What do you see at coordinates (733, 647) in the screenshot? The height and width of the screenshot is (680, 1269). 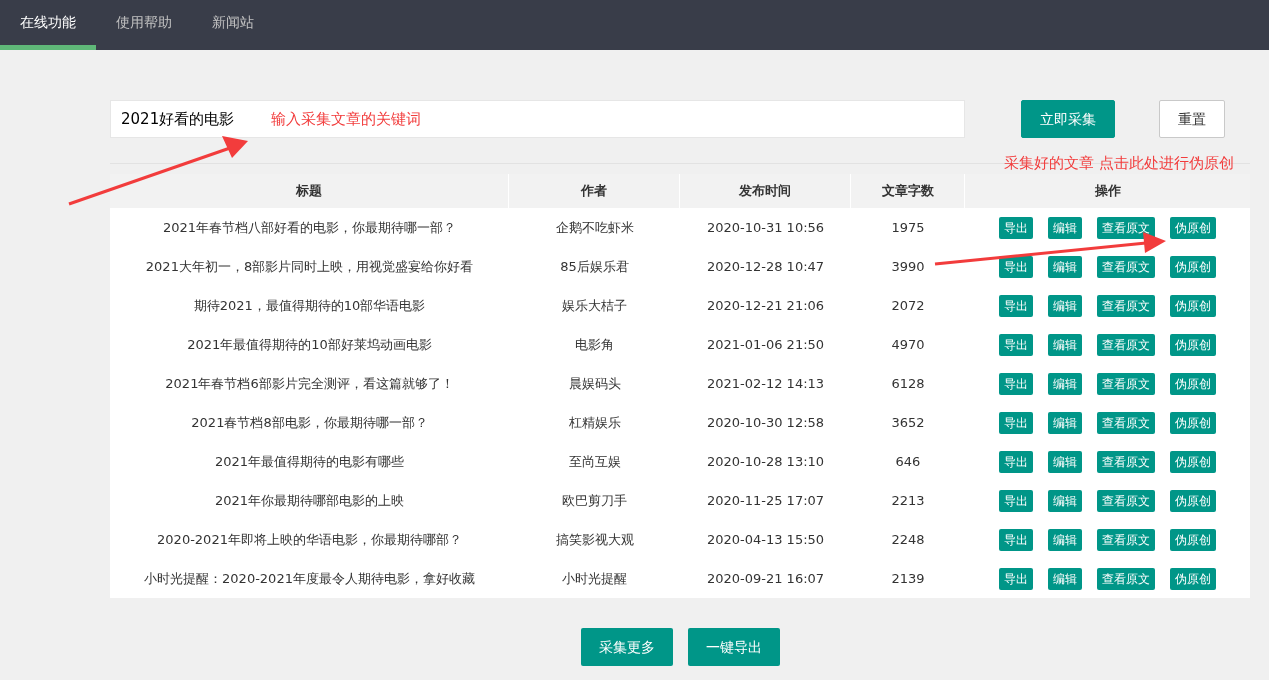 I see `export-all-button: 一键导出` at bounding box center [733, 647].